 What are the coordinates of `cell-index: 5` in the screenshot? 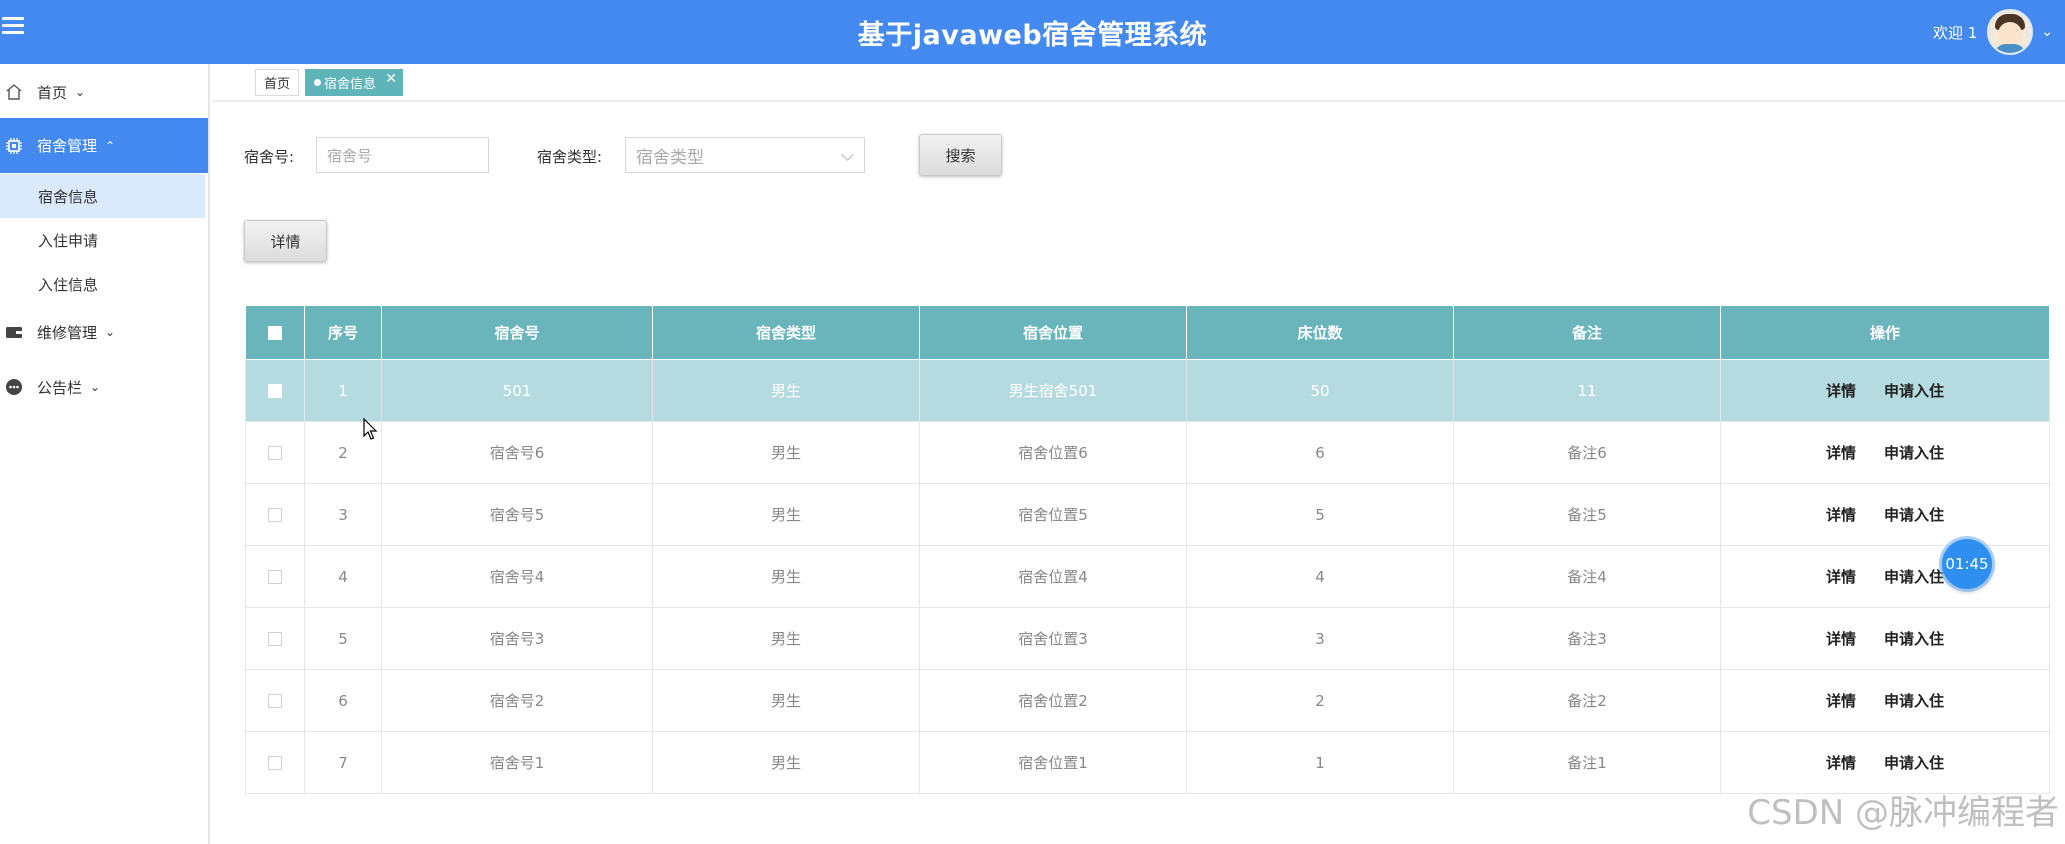 It's located at (343, 638).